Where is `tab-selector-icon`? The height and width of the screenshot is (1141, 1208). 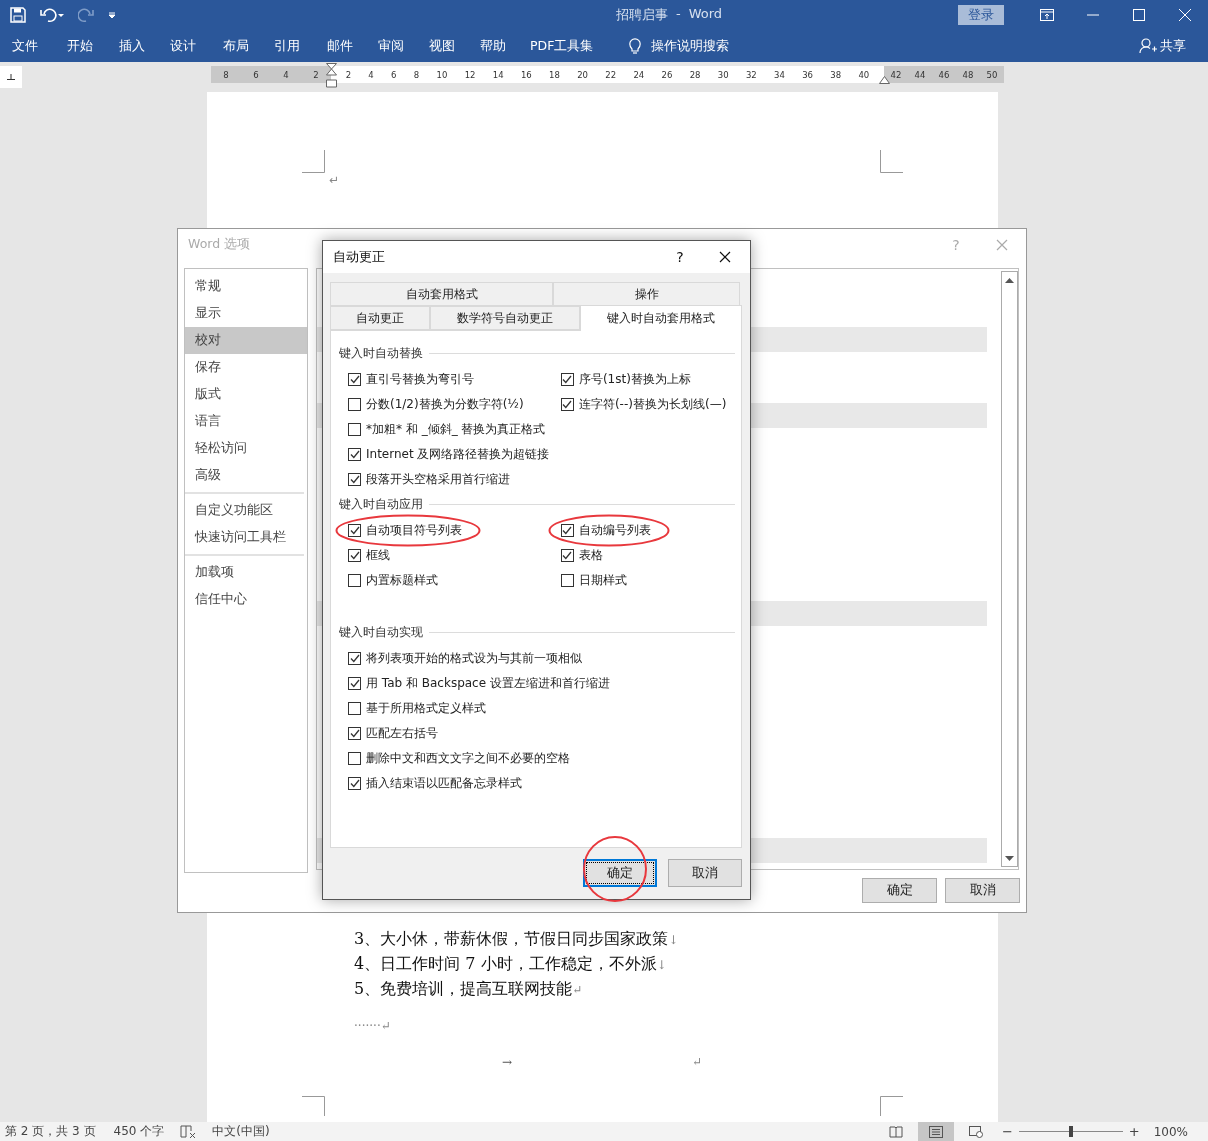
tab-selector-icon is located at coordinates (11, 77).